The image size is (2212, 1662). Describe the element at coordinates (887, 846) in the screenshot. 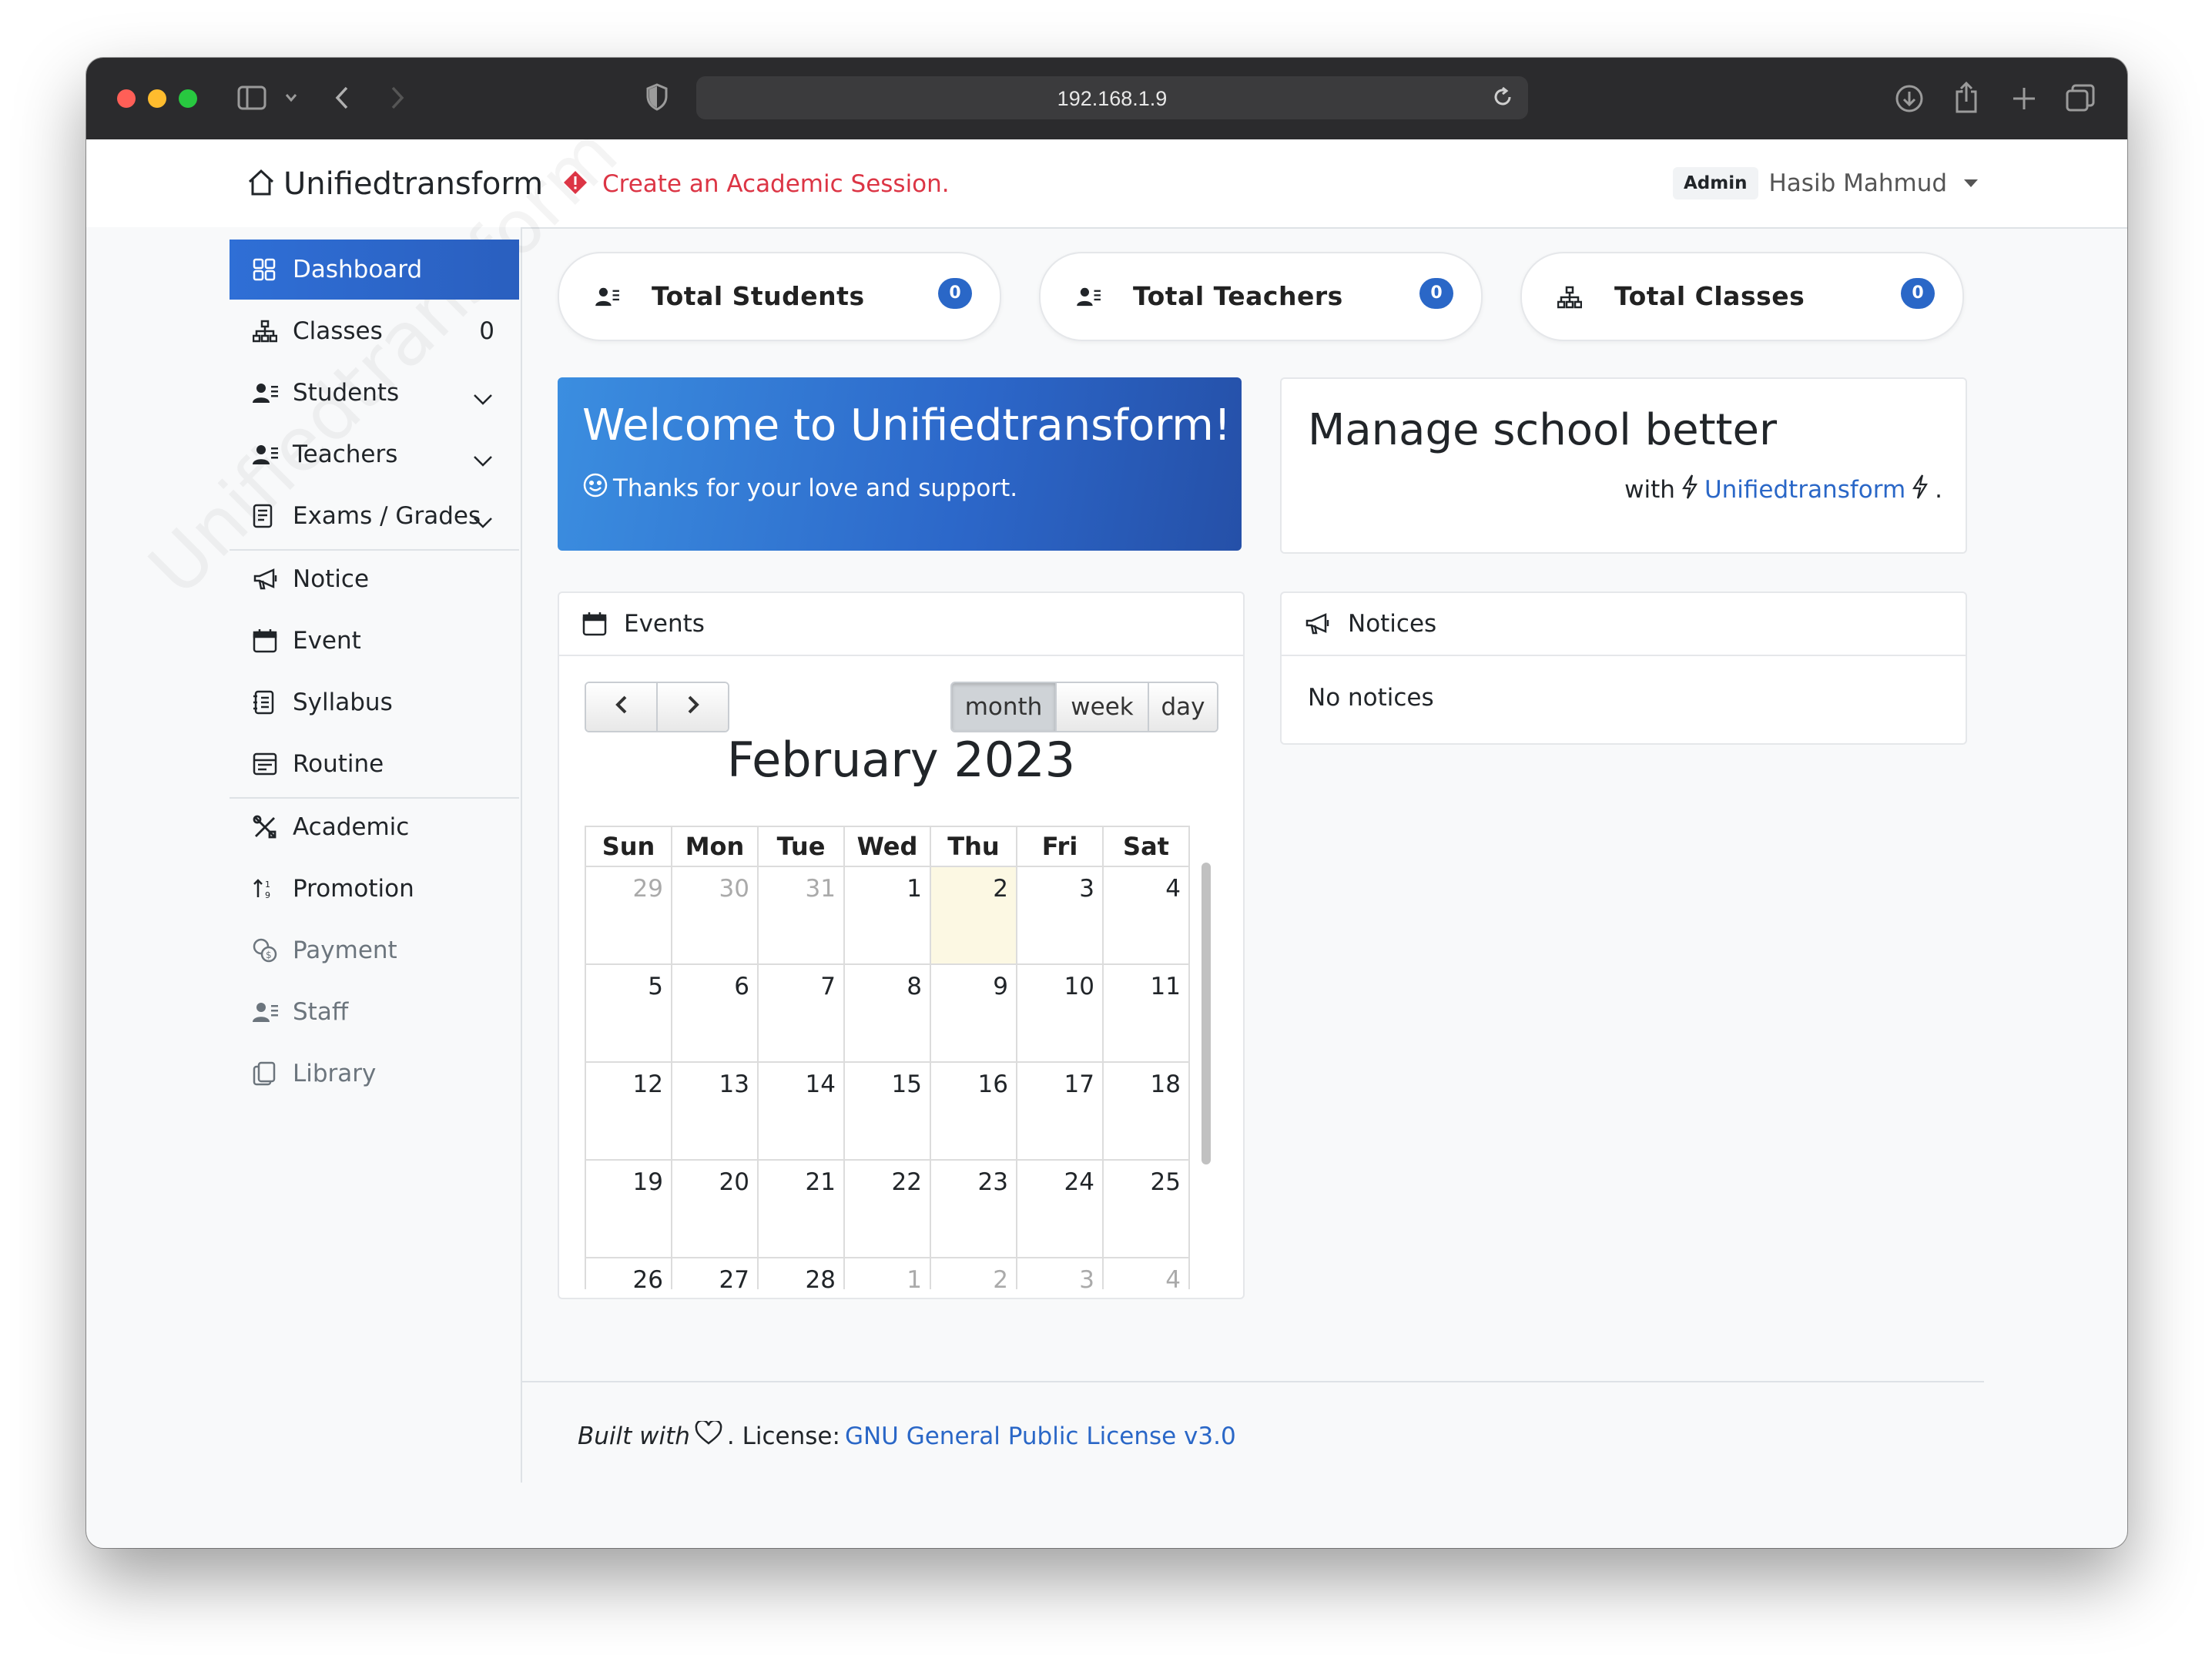

I see `weekday-header: Wed` at that location.